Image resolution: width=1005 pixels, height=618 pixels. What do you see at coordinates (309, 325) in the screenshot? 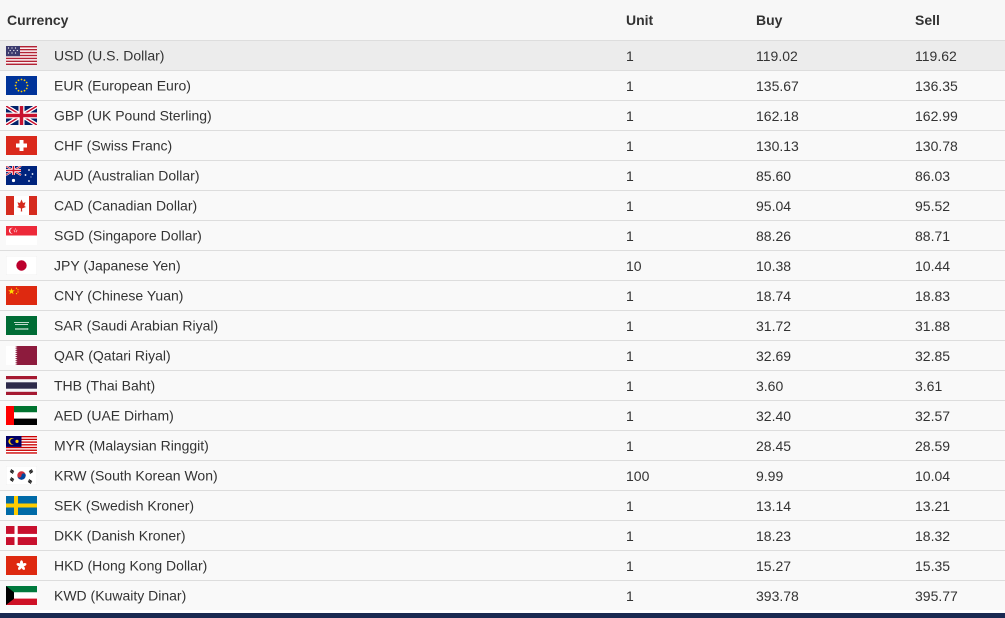
I see `currency-cell: SAR (Saudi Arabian Riyal)` at bounding box center [309, 325].